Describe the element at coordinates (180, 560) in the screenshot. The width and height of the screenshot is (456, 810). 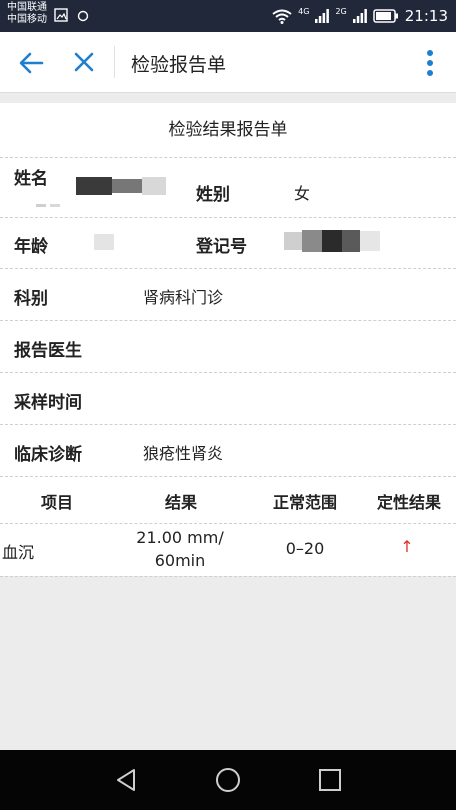
I see `row-result-unit: 60min` at that location.